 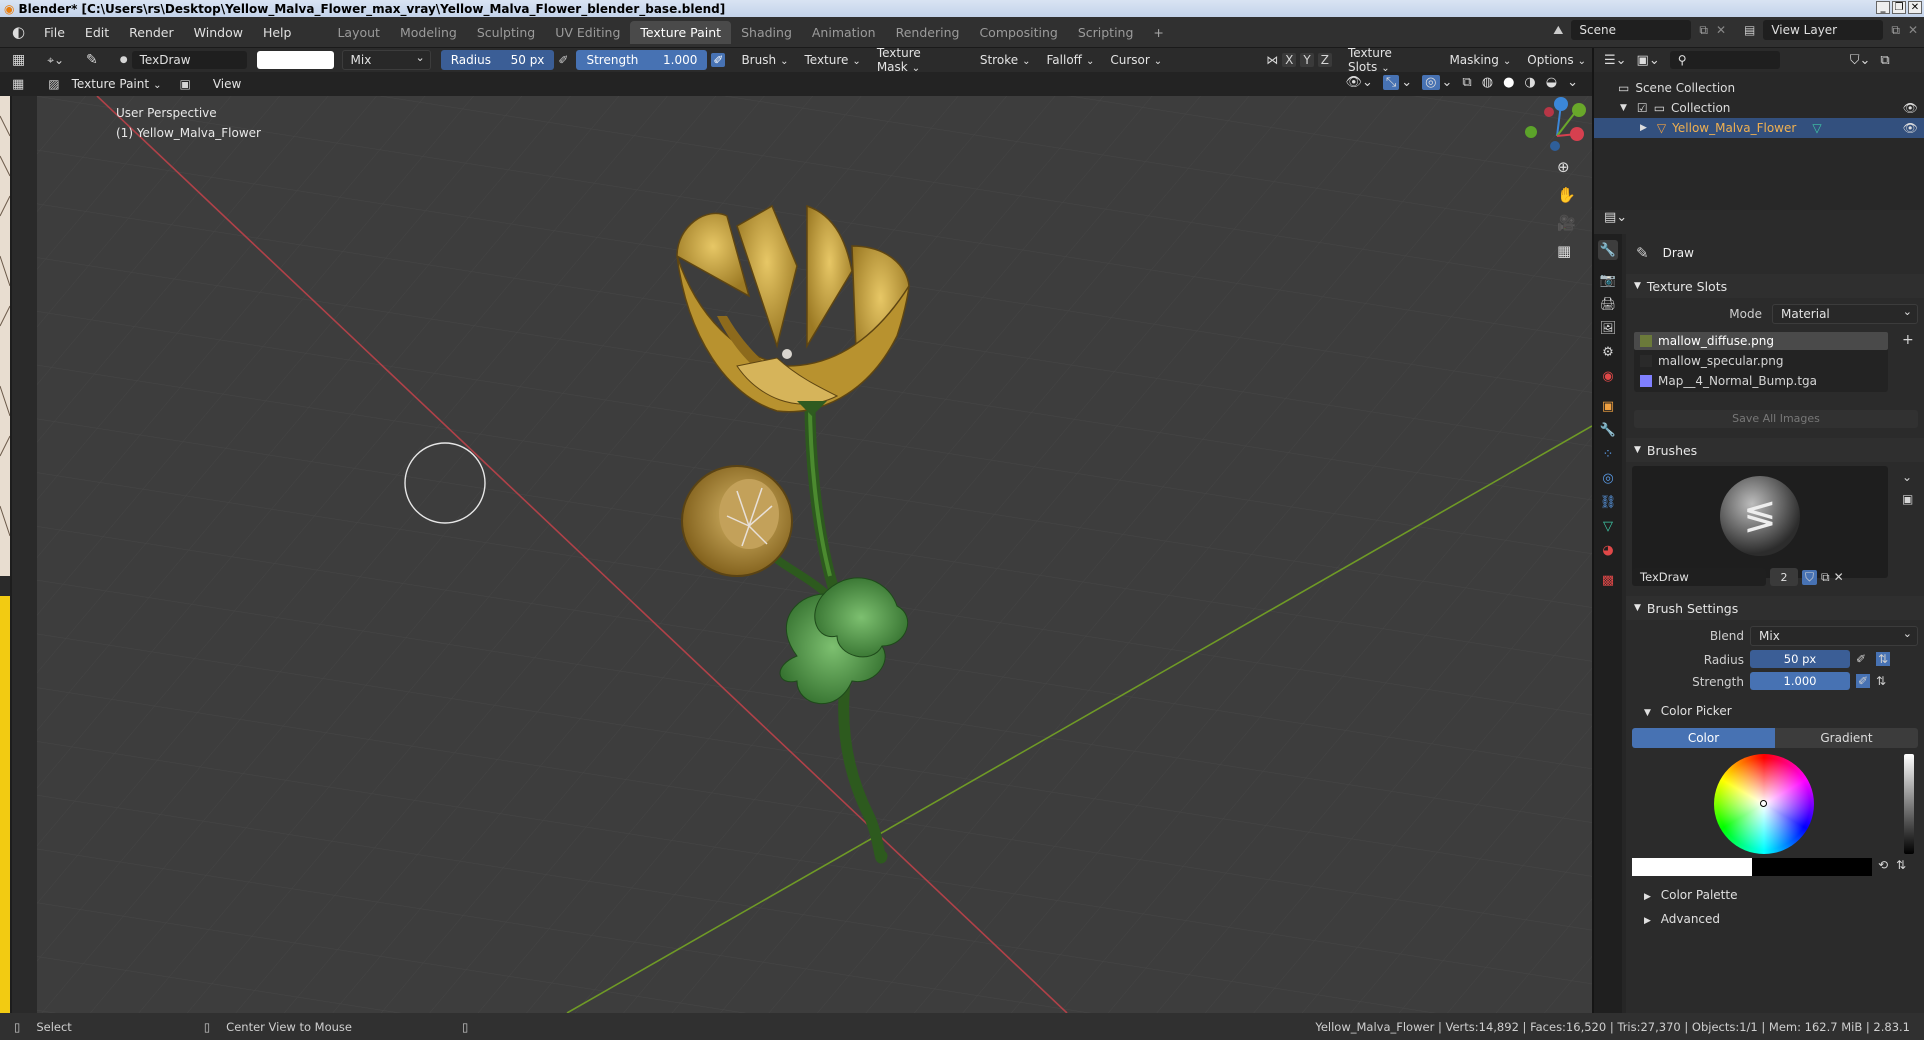 I want to click on outliner-item-object: ▶ ▽ Yellow_Malva_Flower ▽ 👁, so click(x=1759, y=128).